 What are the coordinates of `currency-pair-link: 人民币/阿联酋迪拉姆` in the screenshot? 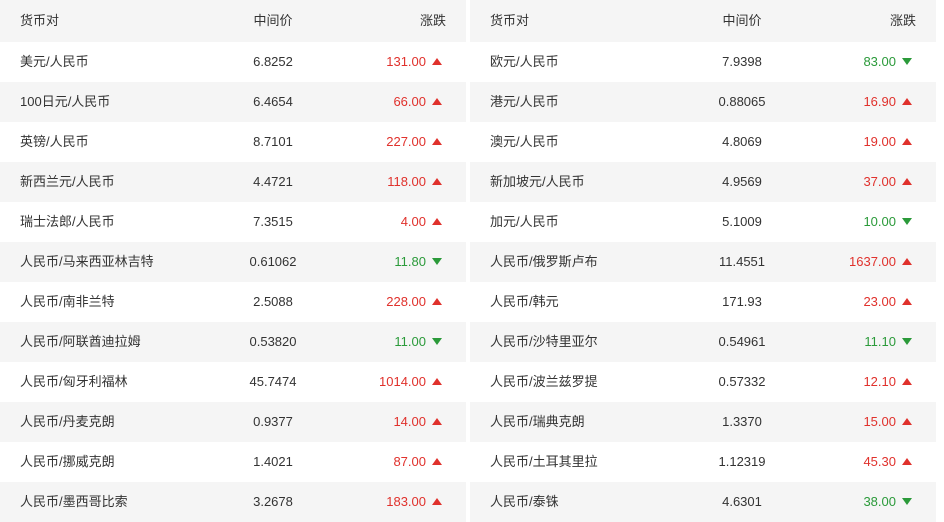 It's located at (80, 342).